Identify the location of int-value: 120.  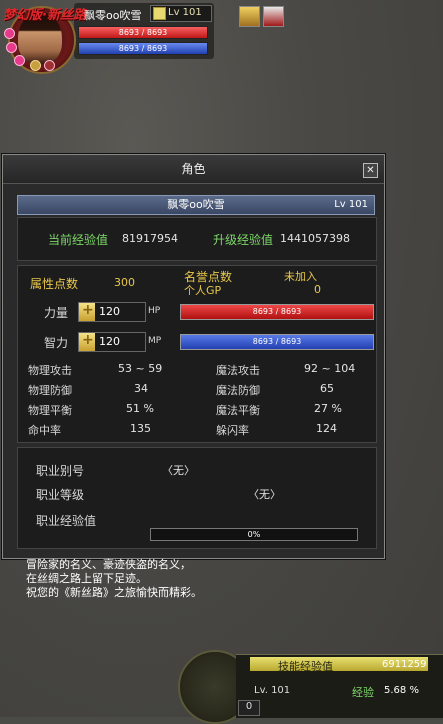
(109, 341).